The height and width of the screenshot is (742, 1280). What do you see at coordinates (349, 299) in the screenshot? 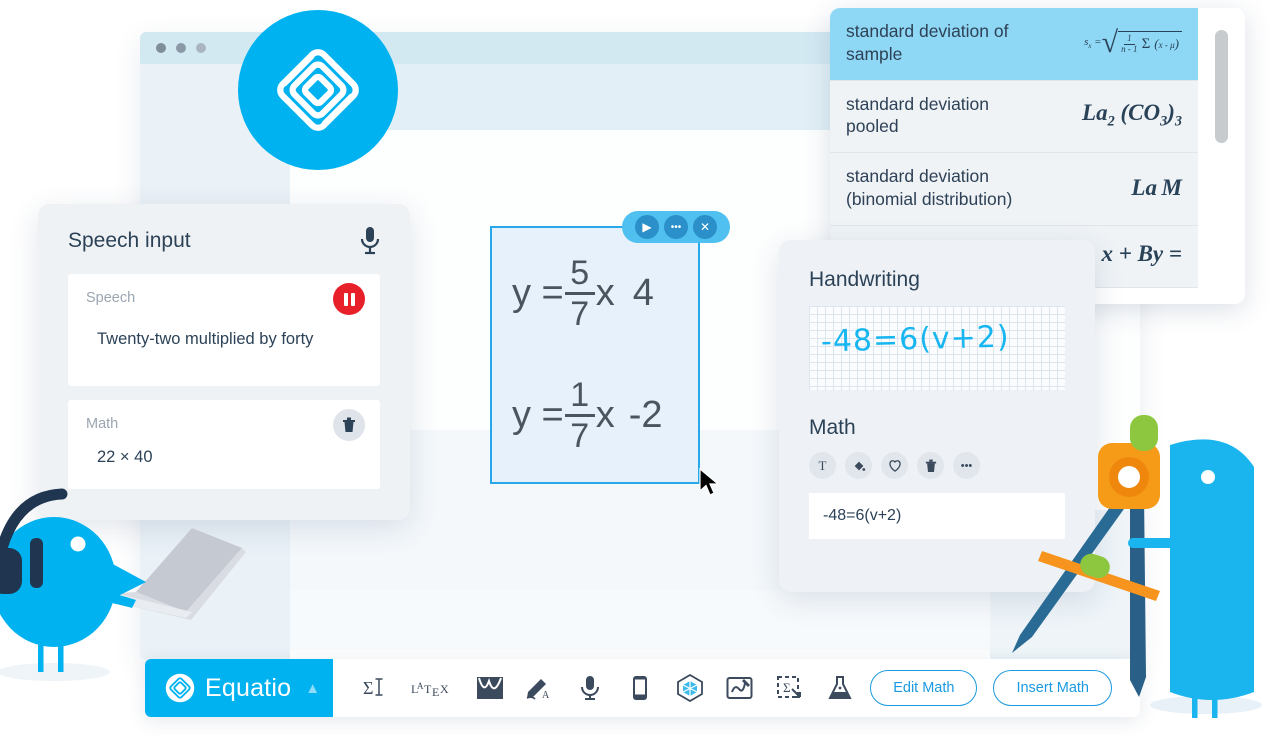
I see `pause-recording-button` at bounding box center [349, 299].